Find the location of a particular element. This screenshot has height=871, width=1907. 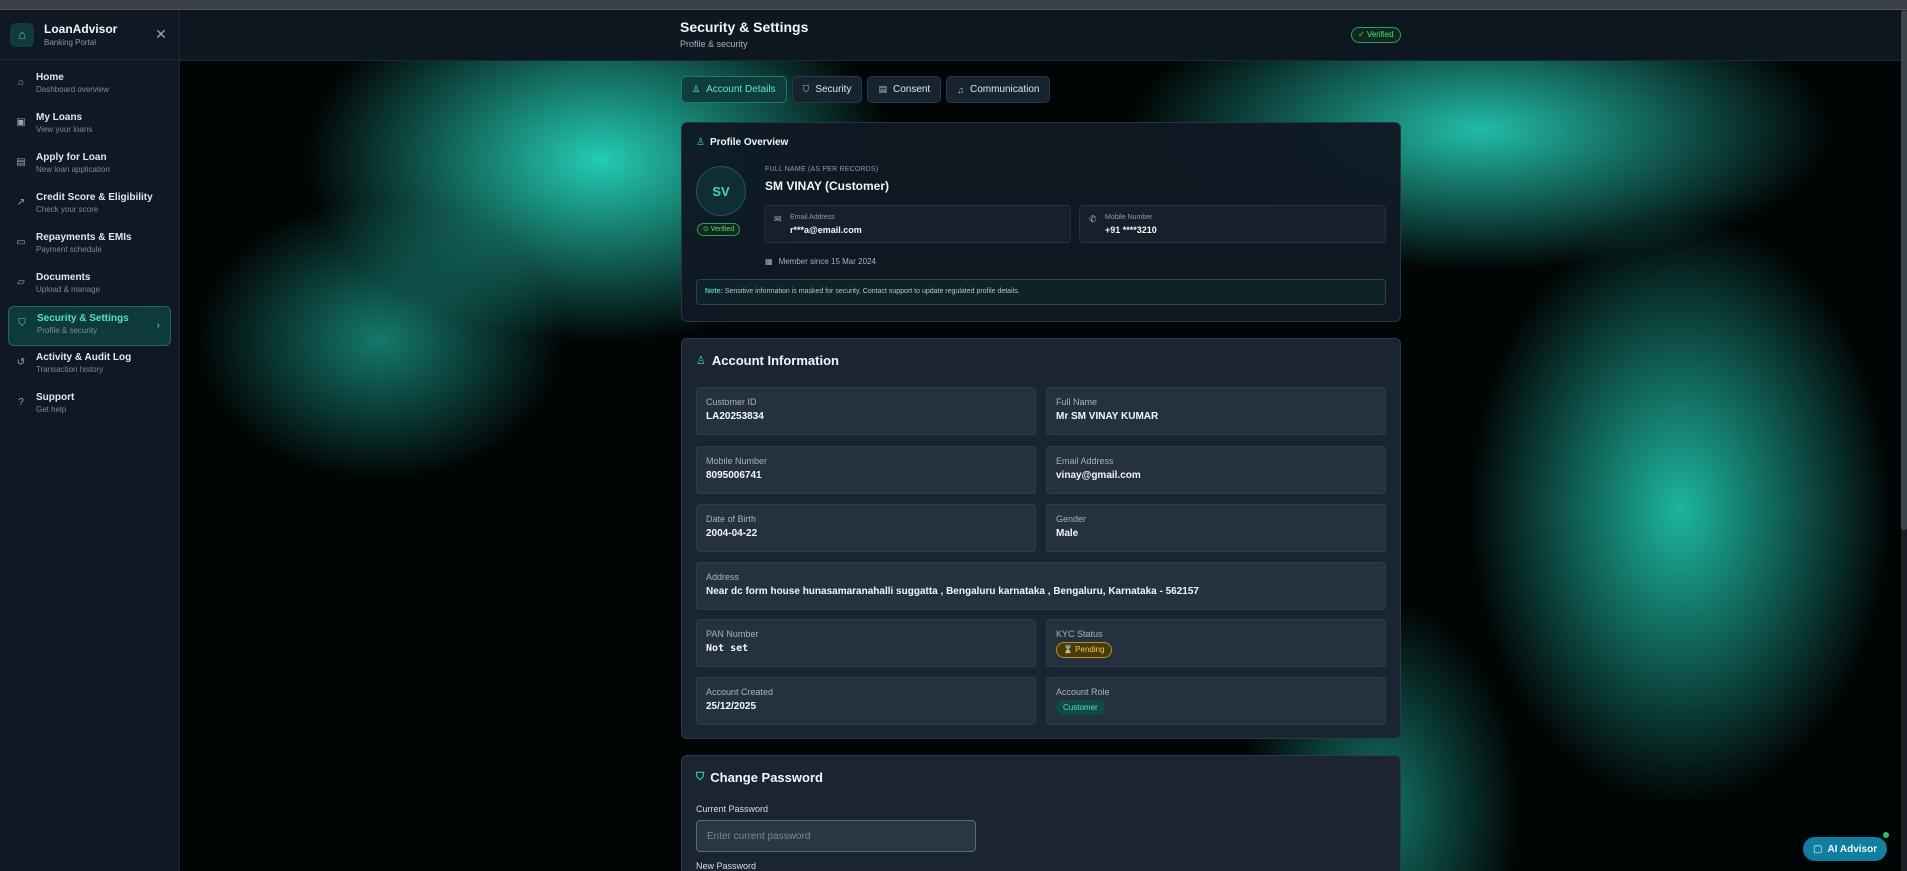

verified-badge: ✓ Verified is located at coordinates (1376, 35).